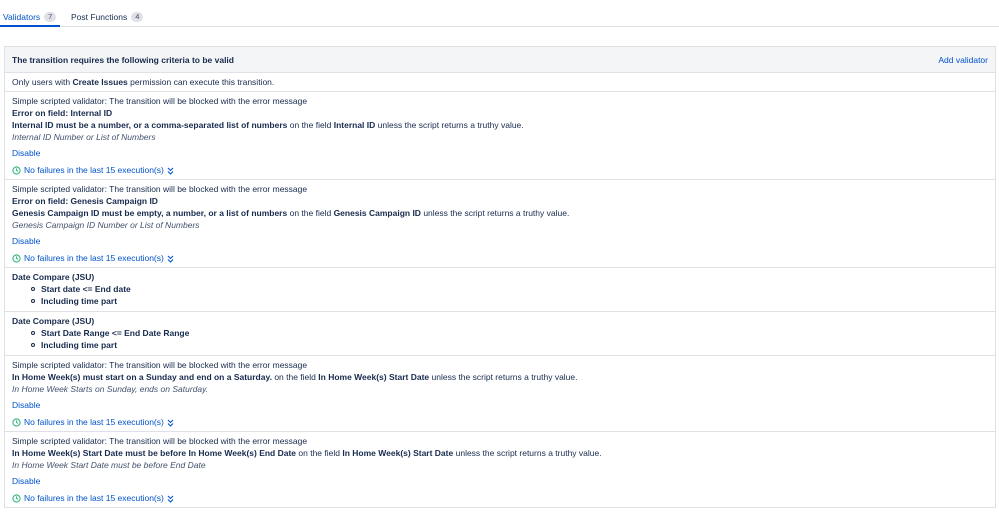 Image resolution: width=999 pixels, height=520 pixels. What do you see at coordinates (137, 17) in the screenshot?
I see `tab-post-functions-count: 4` at bounding box center [137, 17].